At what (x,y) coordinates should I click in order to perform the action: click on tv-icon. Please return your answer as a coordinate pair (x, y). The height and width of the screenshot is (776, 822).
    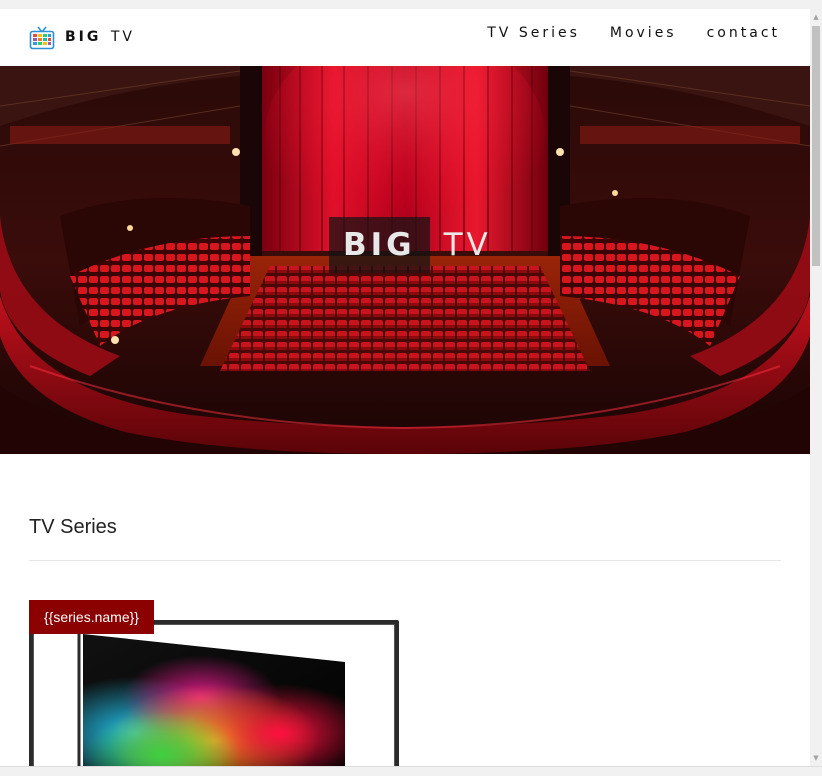
    Looking at the image, I should click on (42, 38).